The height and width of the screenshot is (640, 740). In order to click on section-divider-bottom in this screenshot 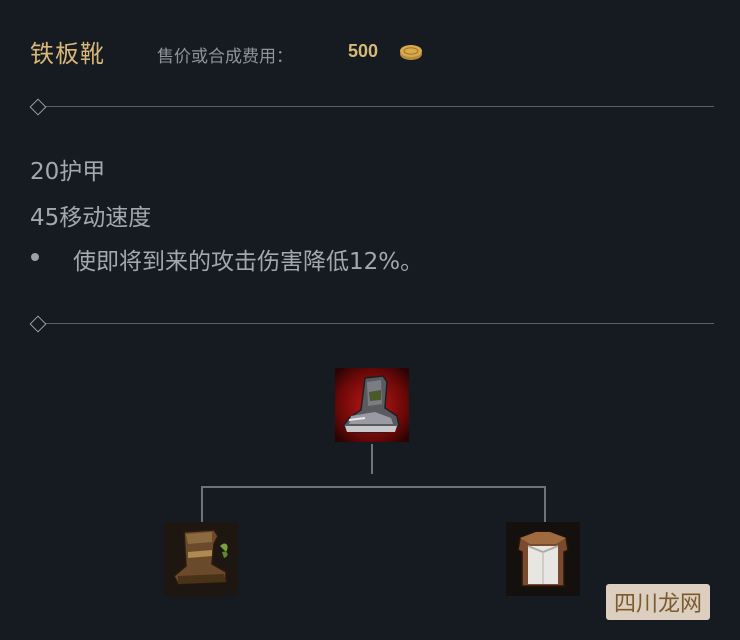, I will do `click(371, 324)`.